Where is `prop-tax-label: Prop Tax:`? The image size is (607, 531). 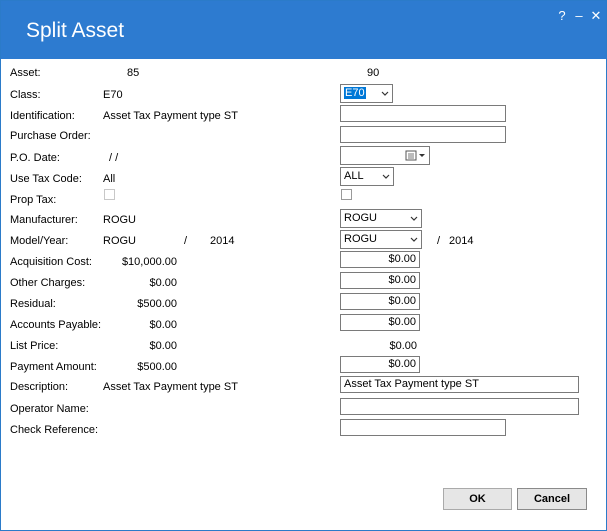 prop-tax-label: Prop Tax: is located at coordinates (33, 200).